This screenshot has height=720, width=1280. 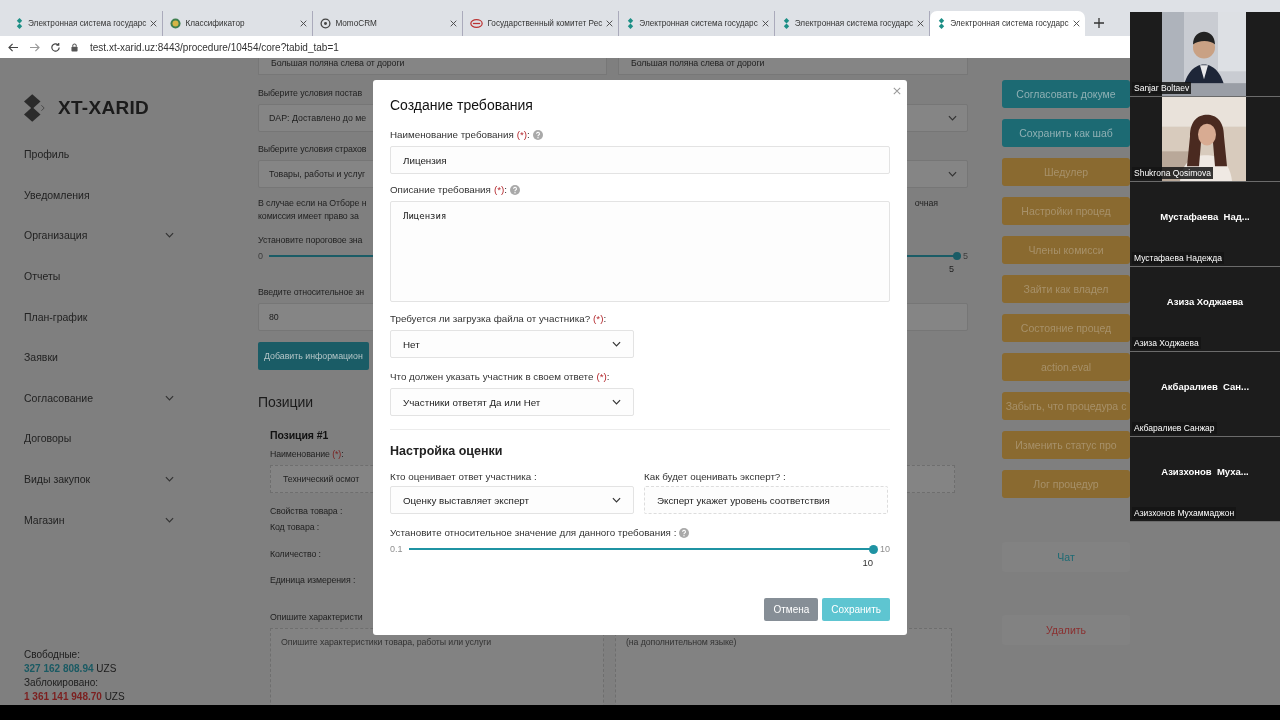 I want to click on textarea-field: Лицензия, so click(x=640, y=251).